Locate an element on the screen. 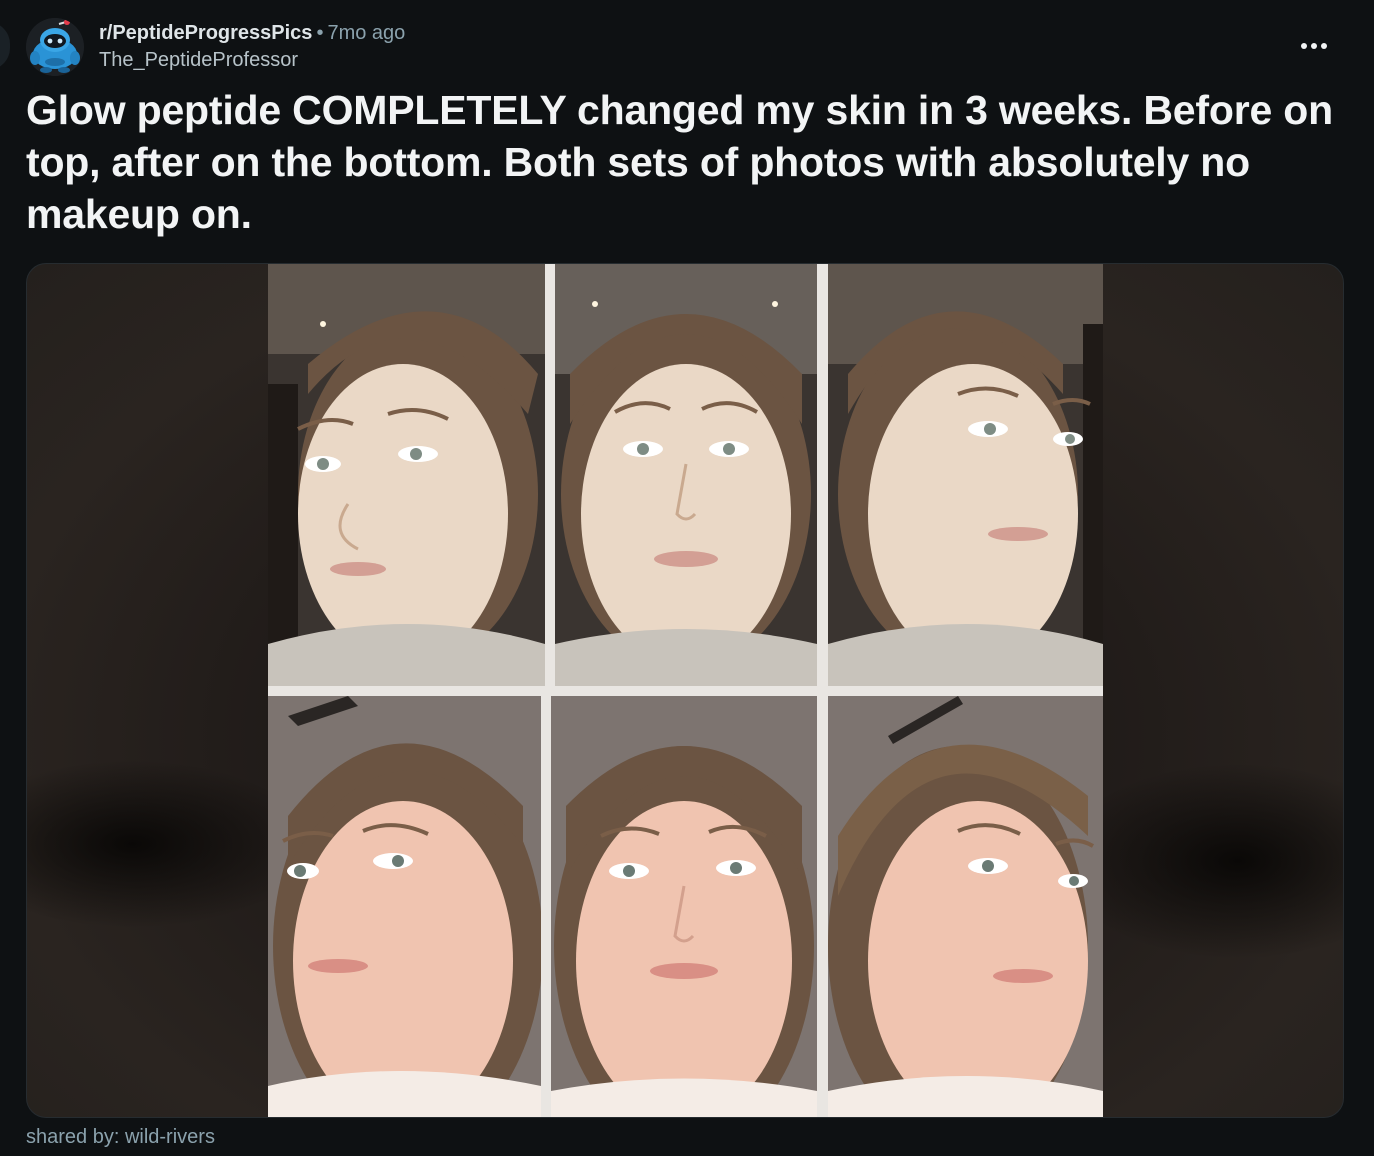 The width and height of the screenshot is (1374, 1156). post-meta-row: r/PeptideProgressPics • 7mo ago is located at coordinates (252, 33).